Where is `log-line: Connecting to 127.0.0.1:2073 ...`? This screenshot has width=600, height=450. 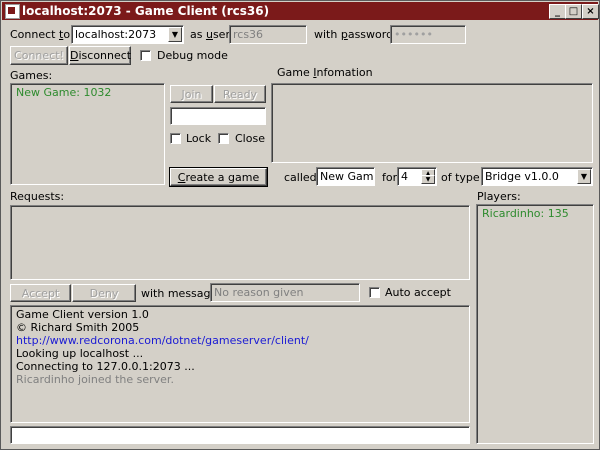
log-line: Connecting to 127.0.0.1:2073 ... is located at coordinates (105, 366).